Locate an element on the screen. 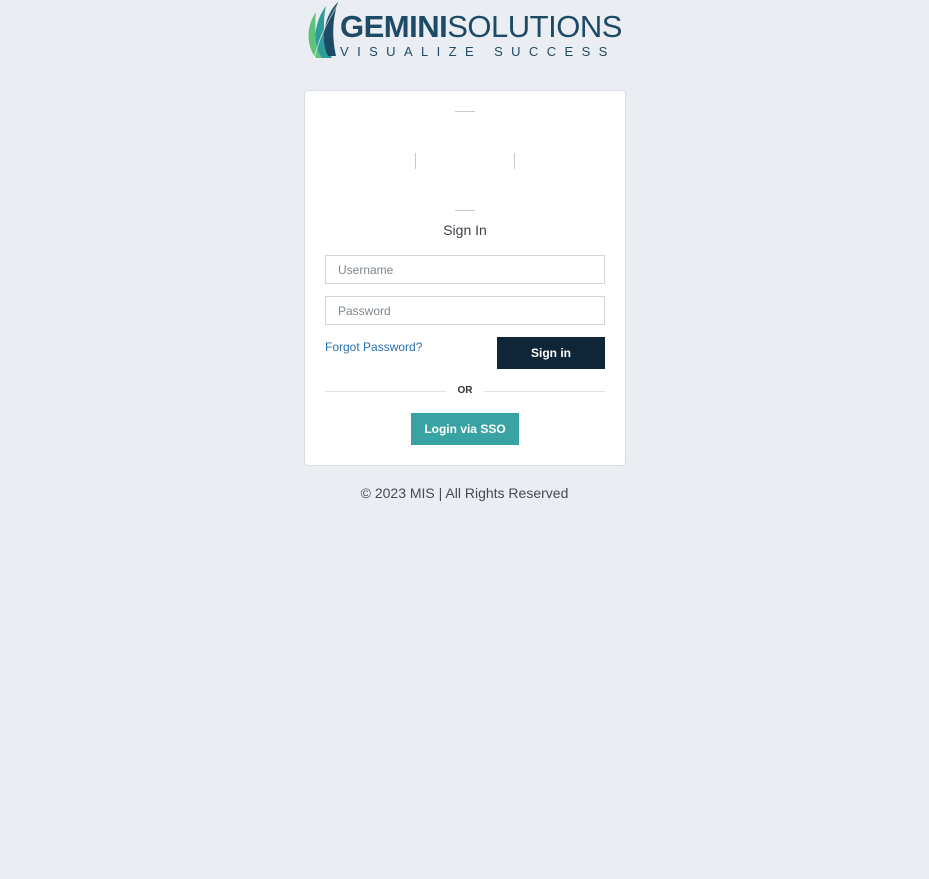  user-avatar-placeholder-icon is located at coordinates (465, 161).